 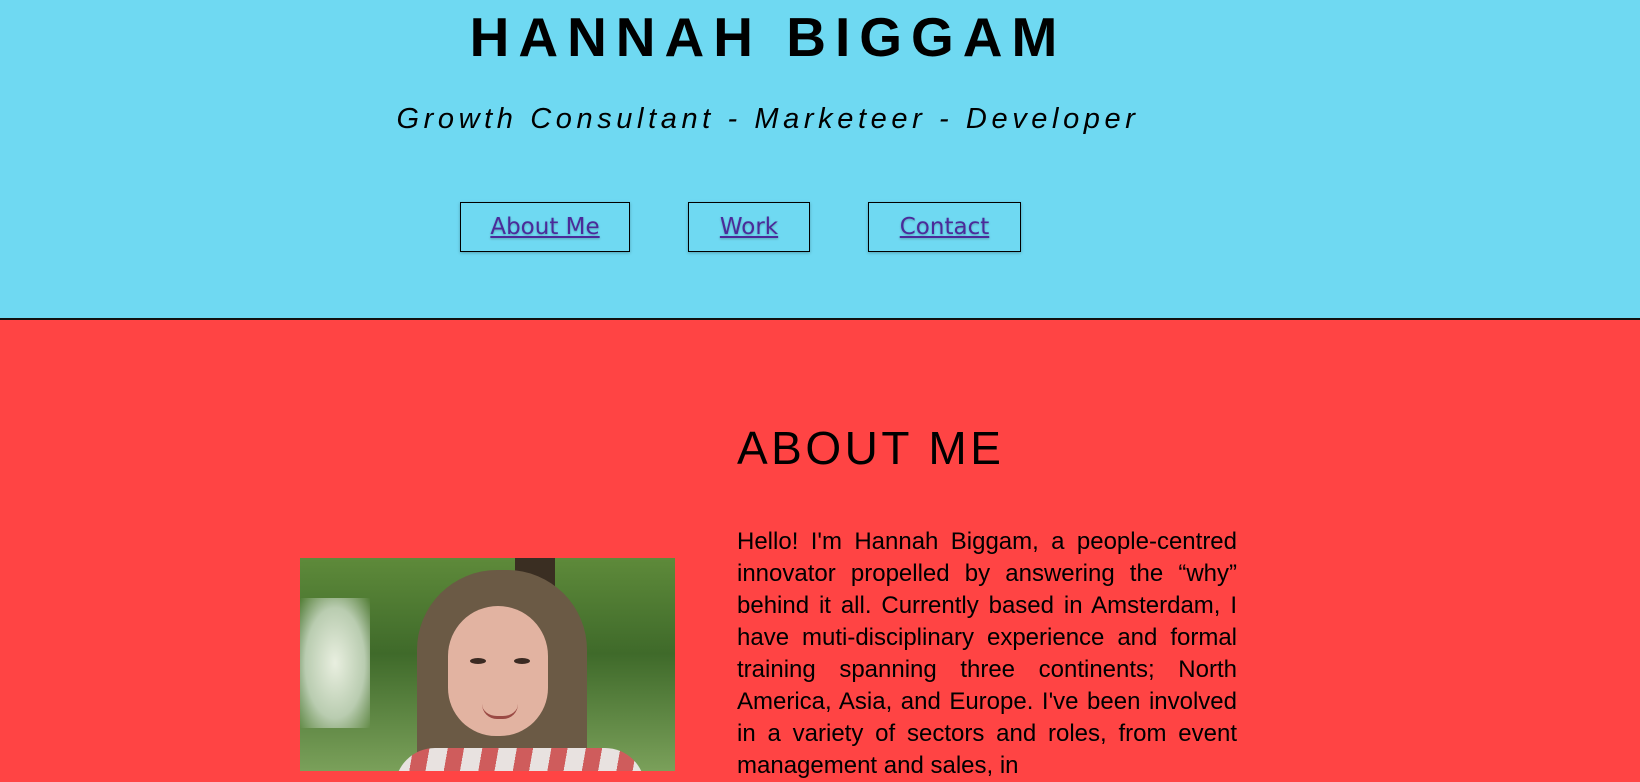 I want to click on portrait-eye-left, so click(x=478, y=661).